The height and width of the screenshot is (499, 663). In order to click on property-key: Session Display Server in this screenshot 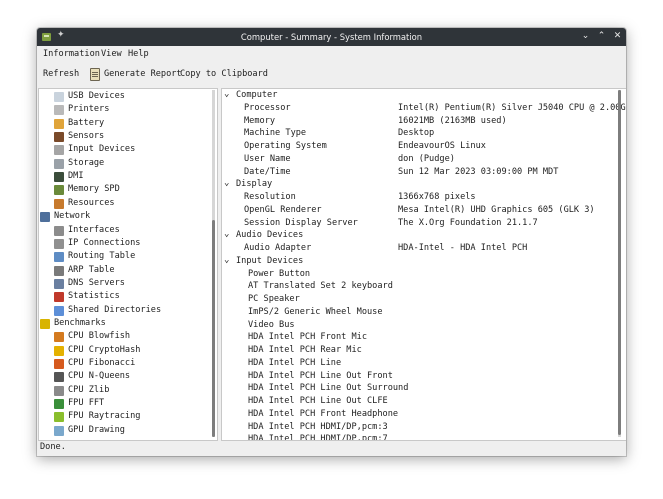, I will do `click(301, 224)`.